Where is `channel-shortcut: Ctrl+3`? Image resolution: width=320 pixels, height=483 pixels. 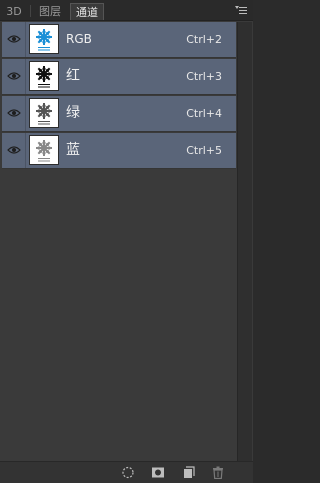
channel-shortcut: Ctrl+3 is located at coordinates (204, 76).